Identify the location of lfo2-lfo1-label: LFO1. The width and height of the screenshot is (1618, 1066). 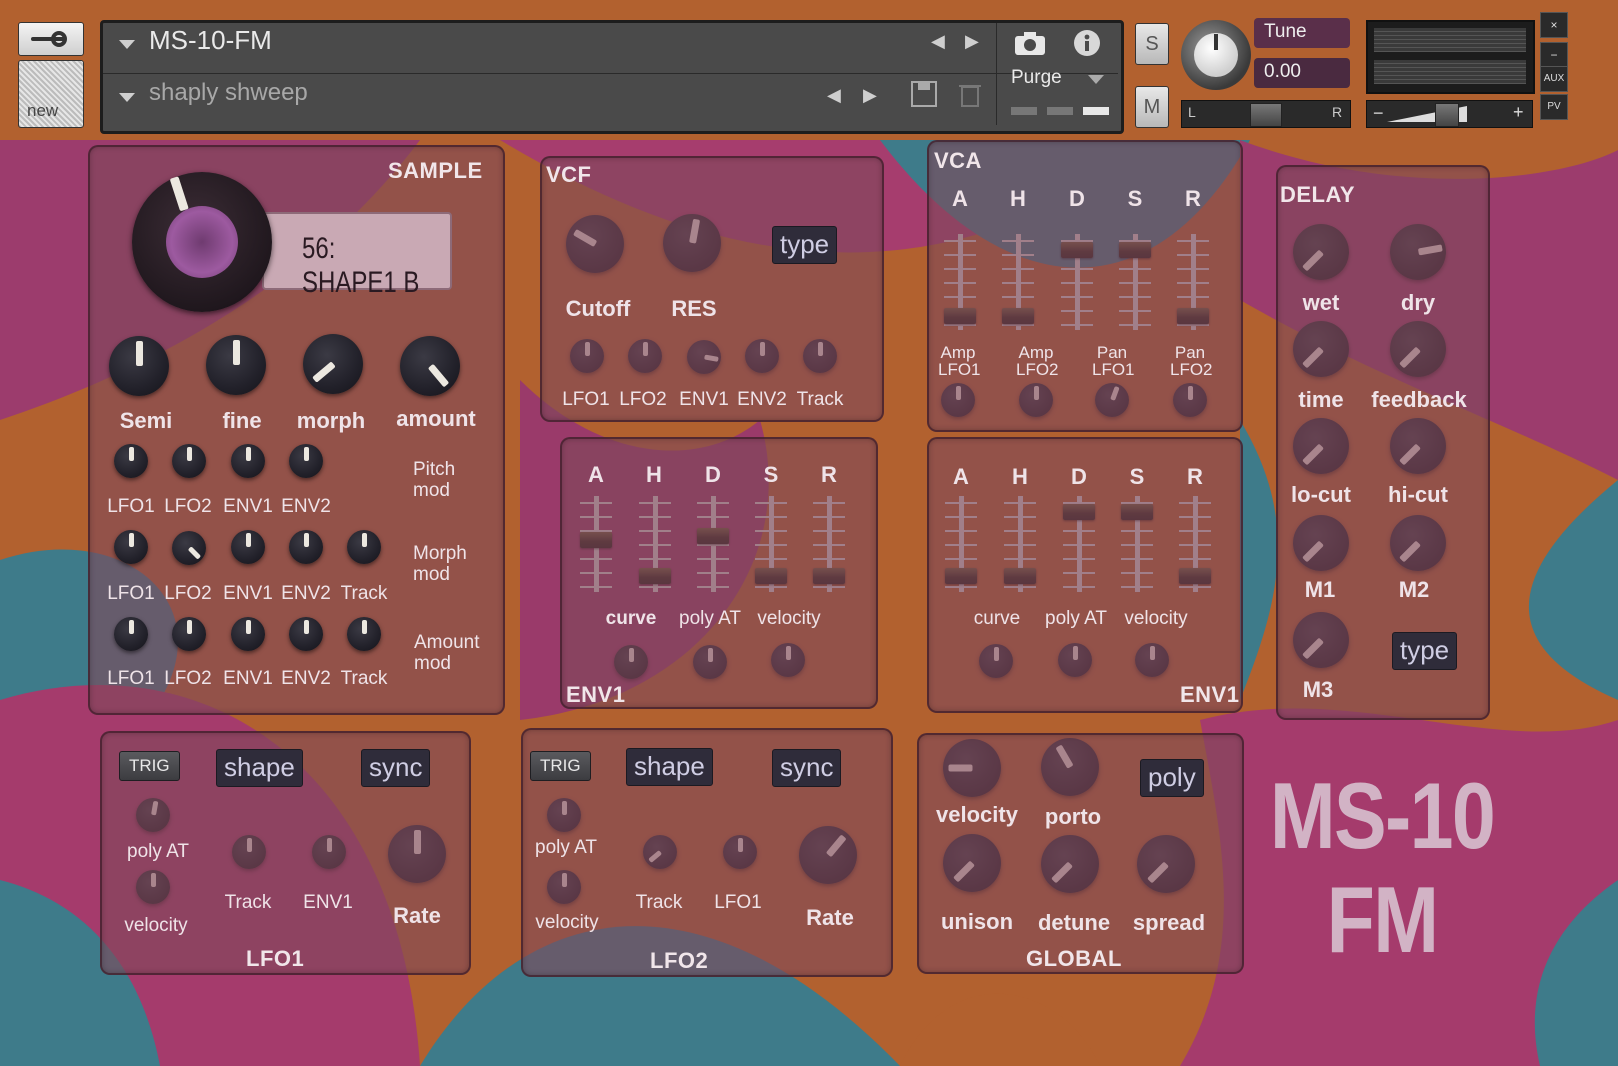
(738, 902).